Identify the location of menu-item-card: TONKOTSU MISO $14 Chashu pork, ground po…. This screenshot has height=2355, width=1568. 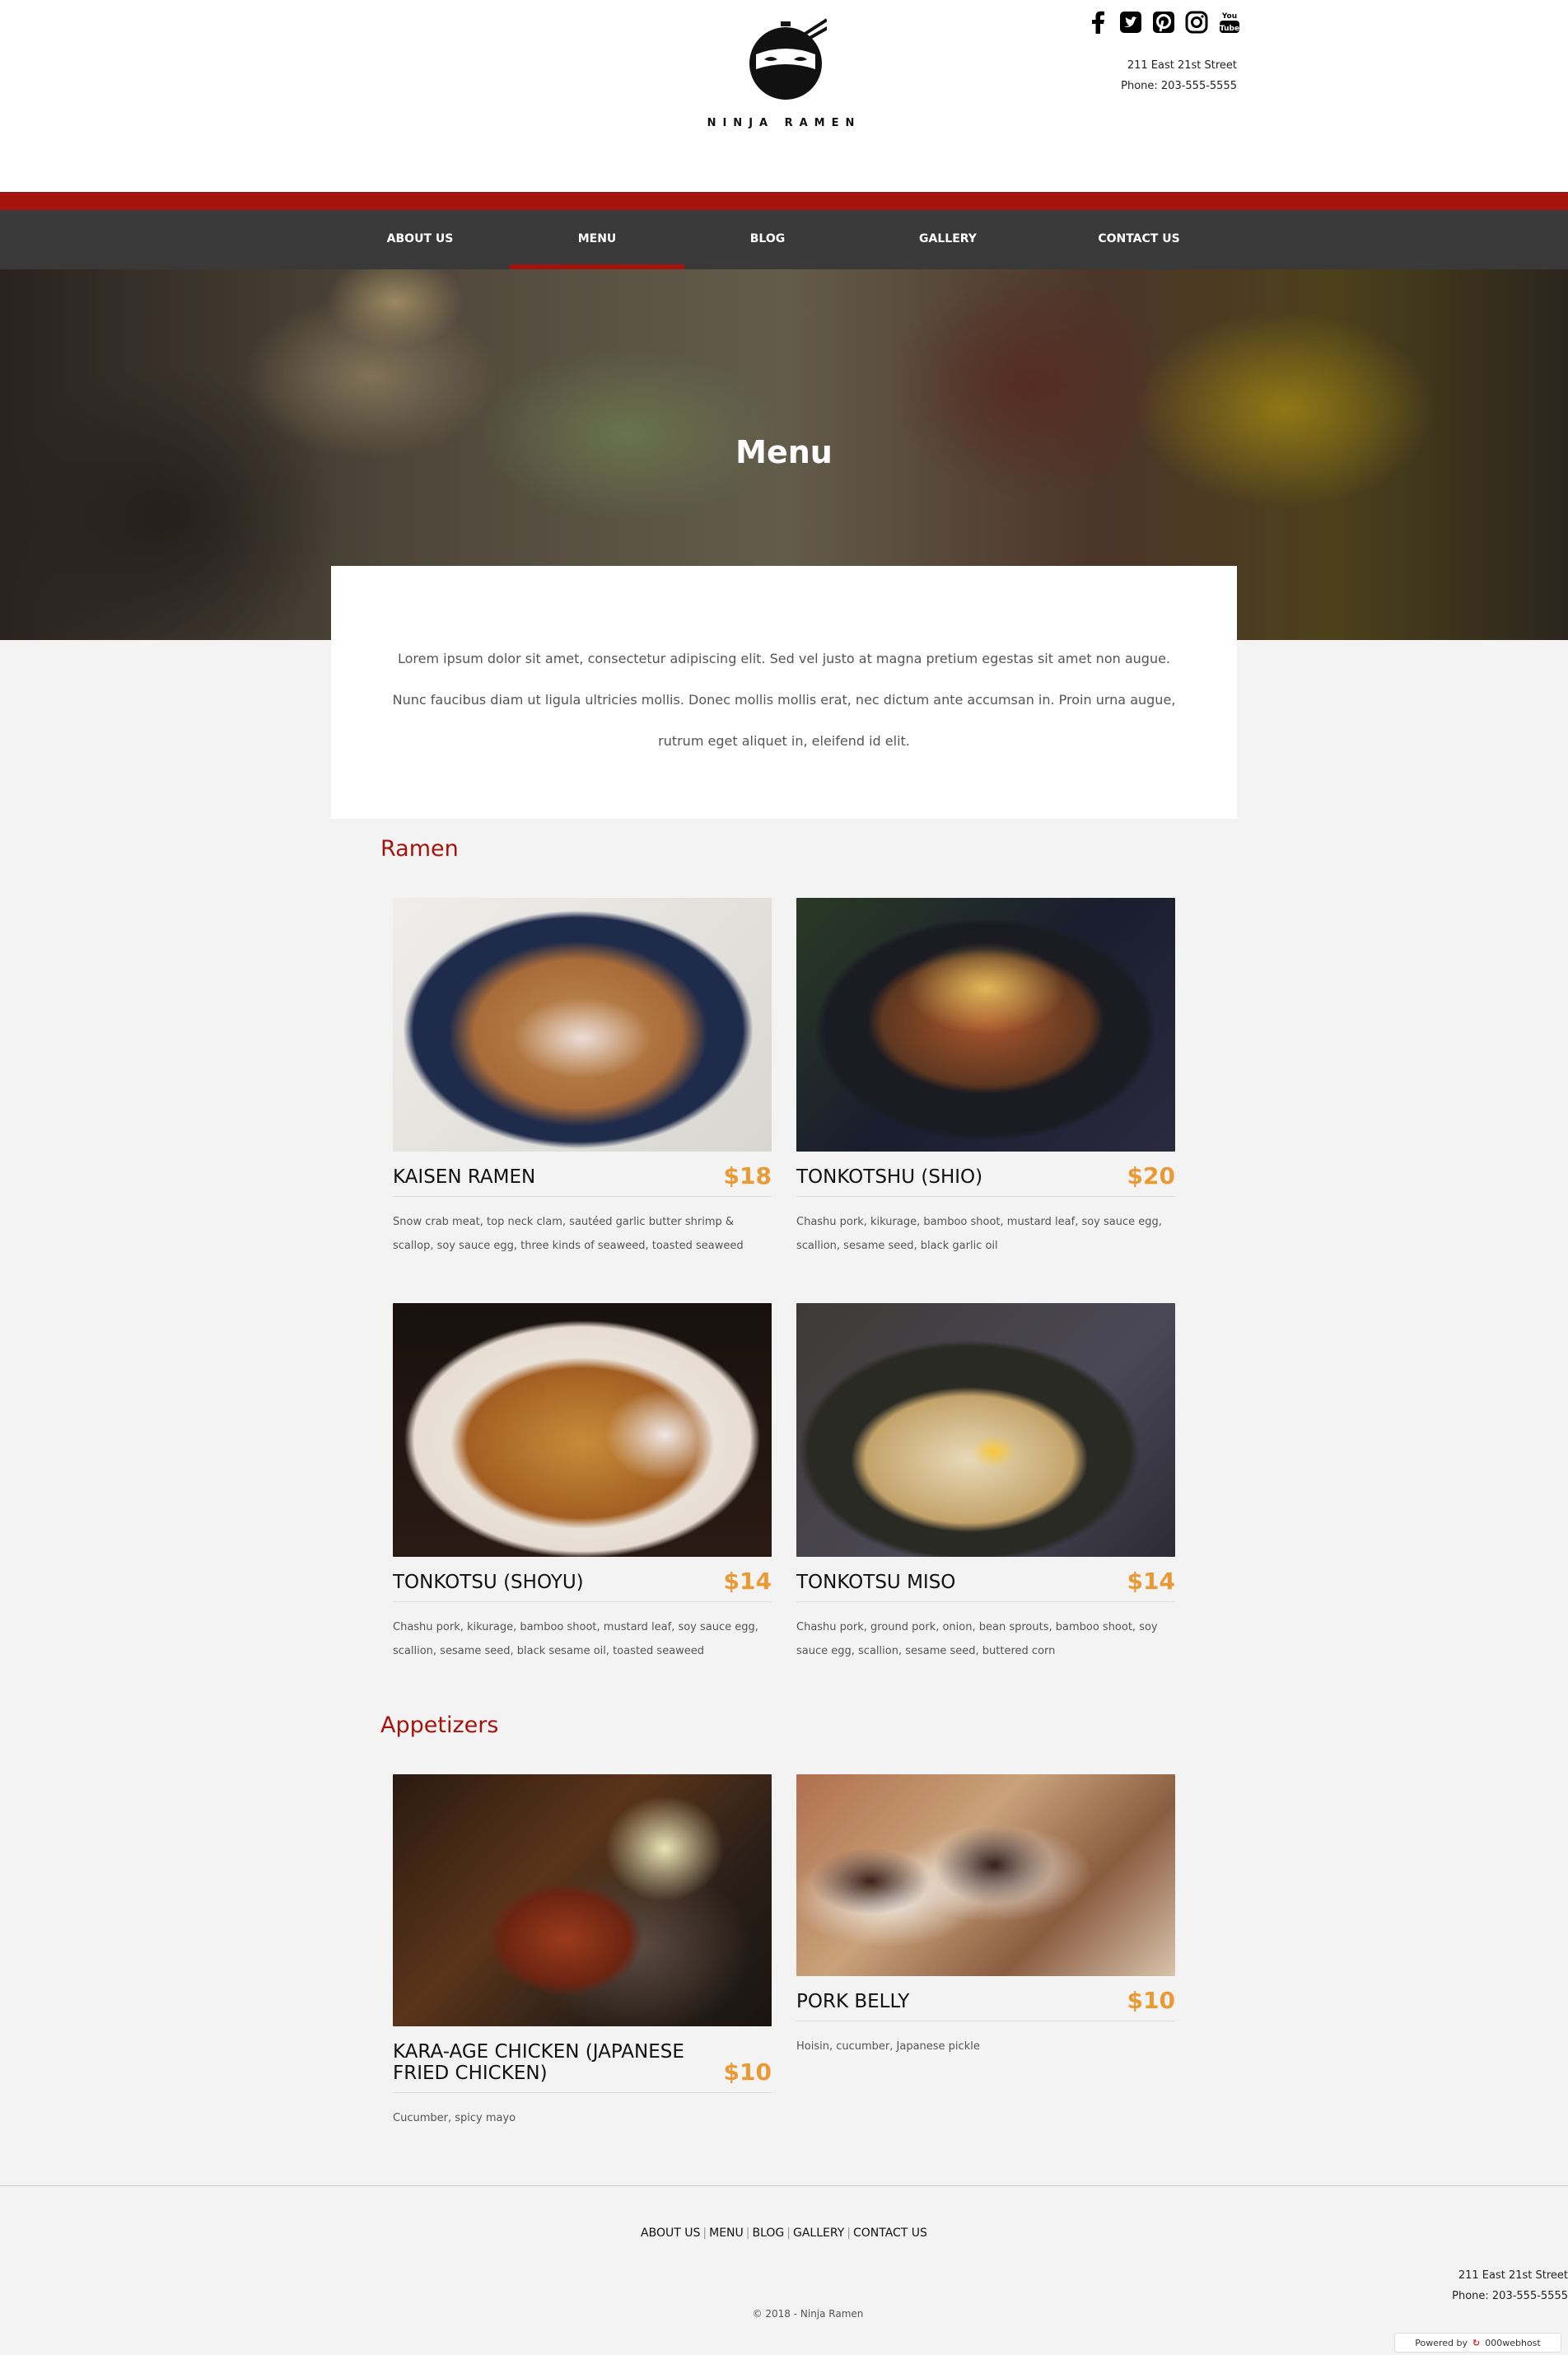
(985, 1483).